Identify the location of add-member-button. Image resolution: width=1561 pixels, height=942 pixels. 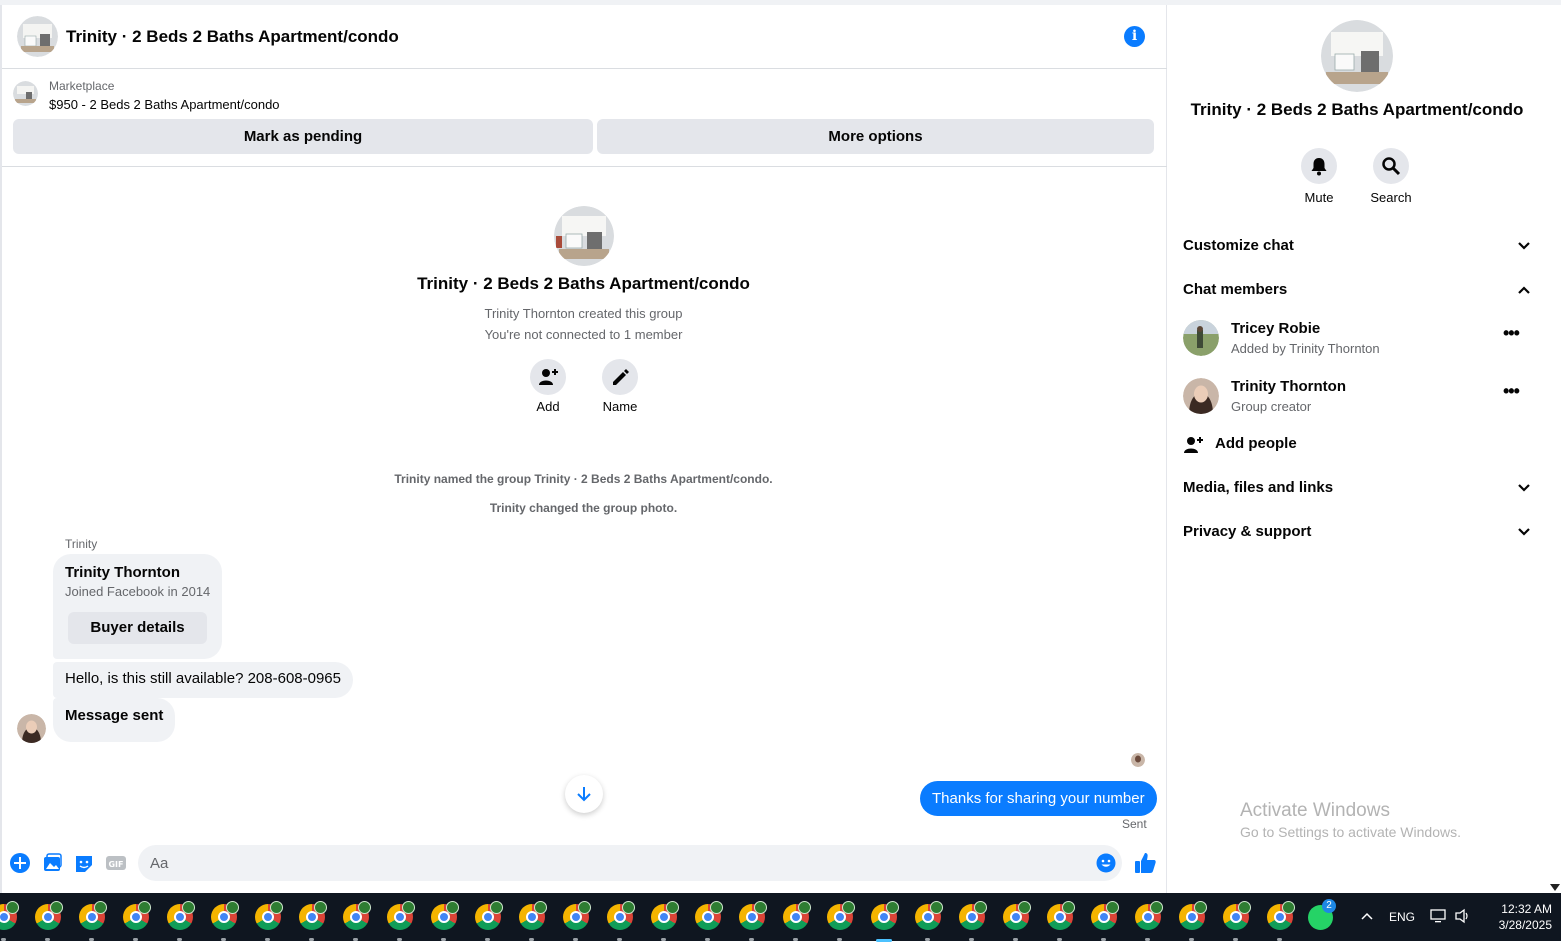
(548, 377).